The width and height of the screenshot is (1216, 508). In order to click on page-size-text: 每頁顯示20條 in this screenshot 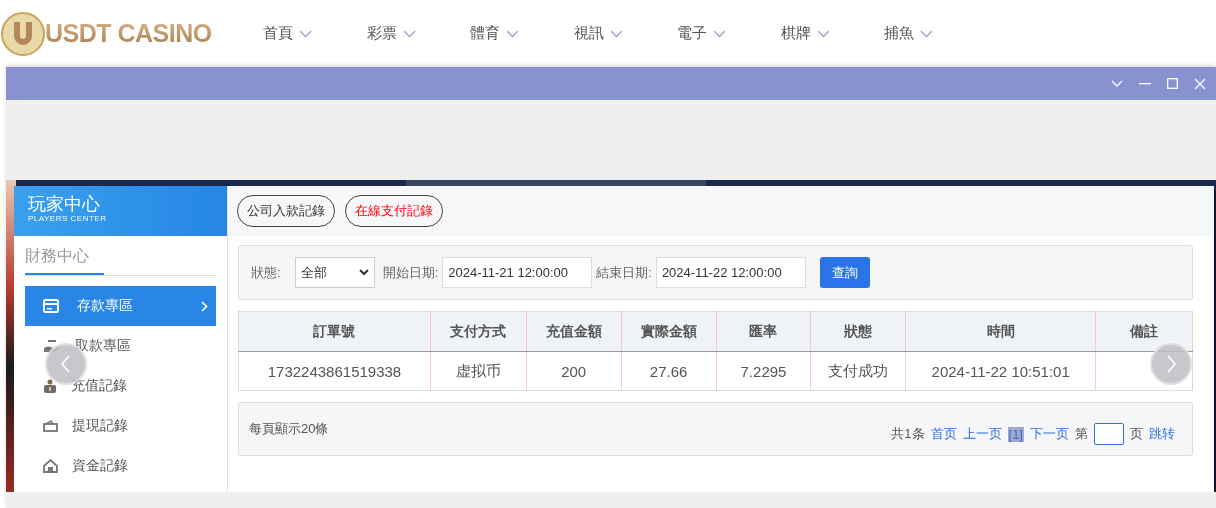, I will do `click(289, 429)`.